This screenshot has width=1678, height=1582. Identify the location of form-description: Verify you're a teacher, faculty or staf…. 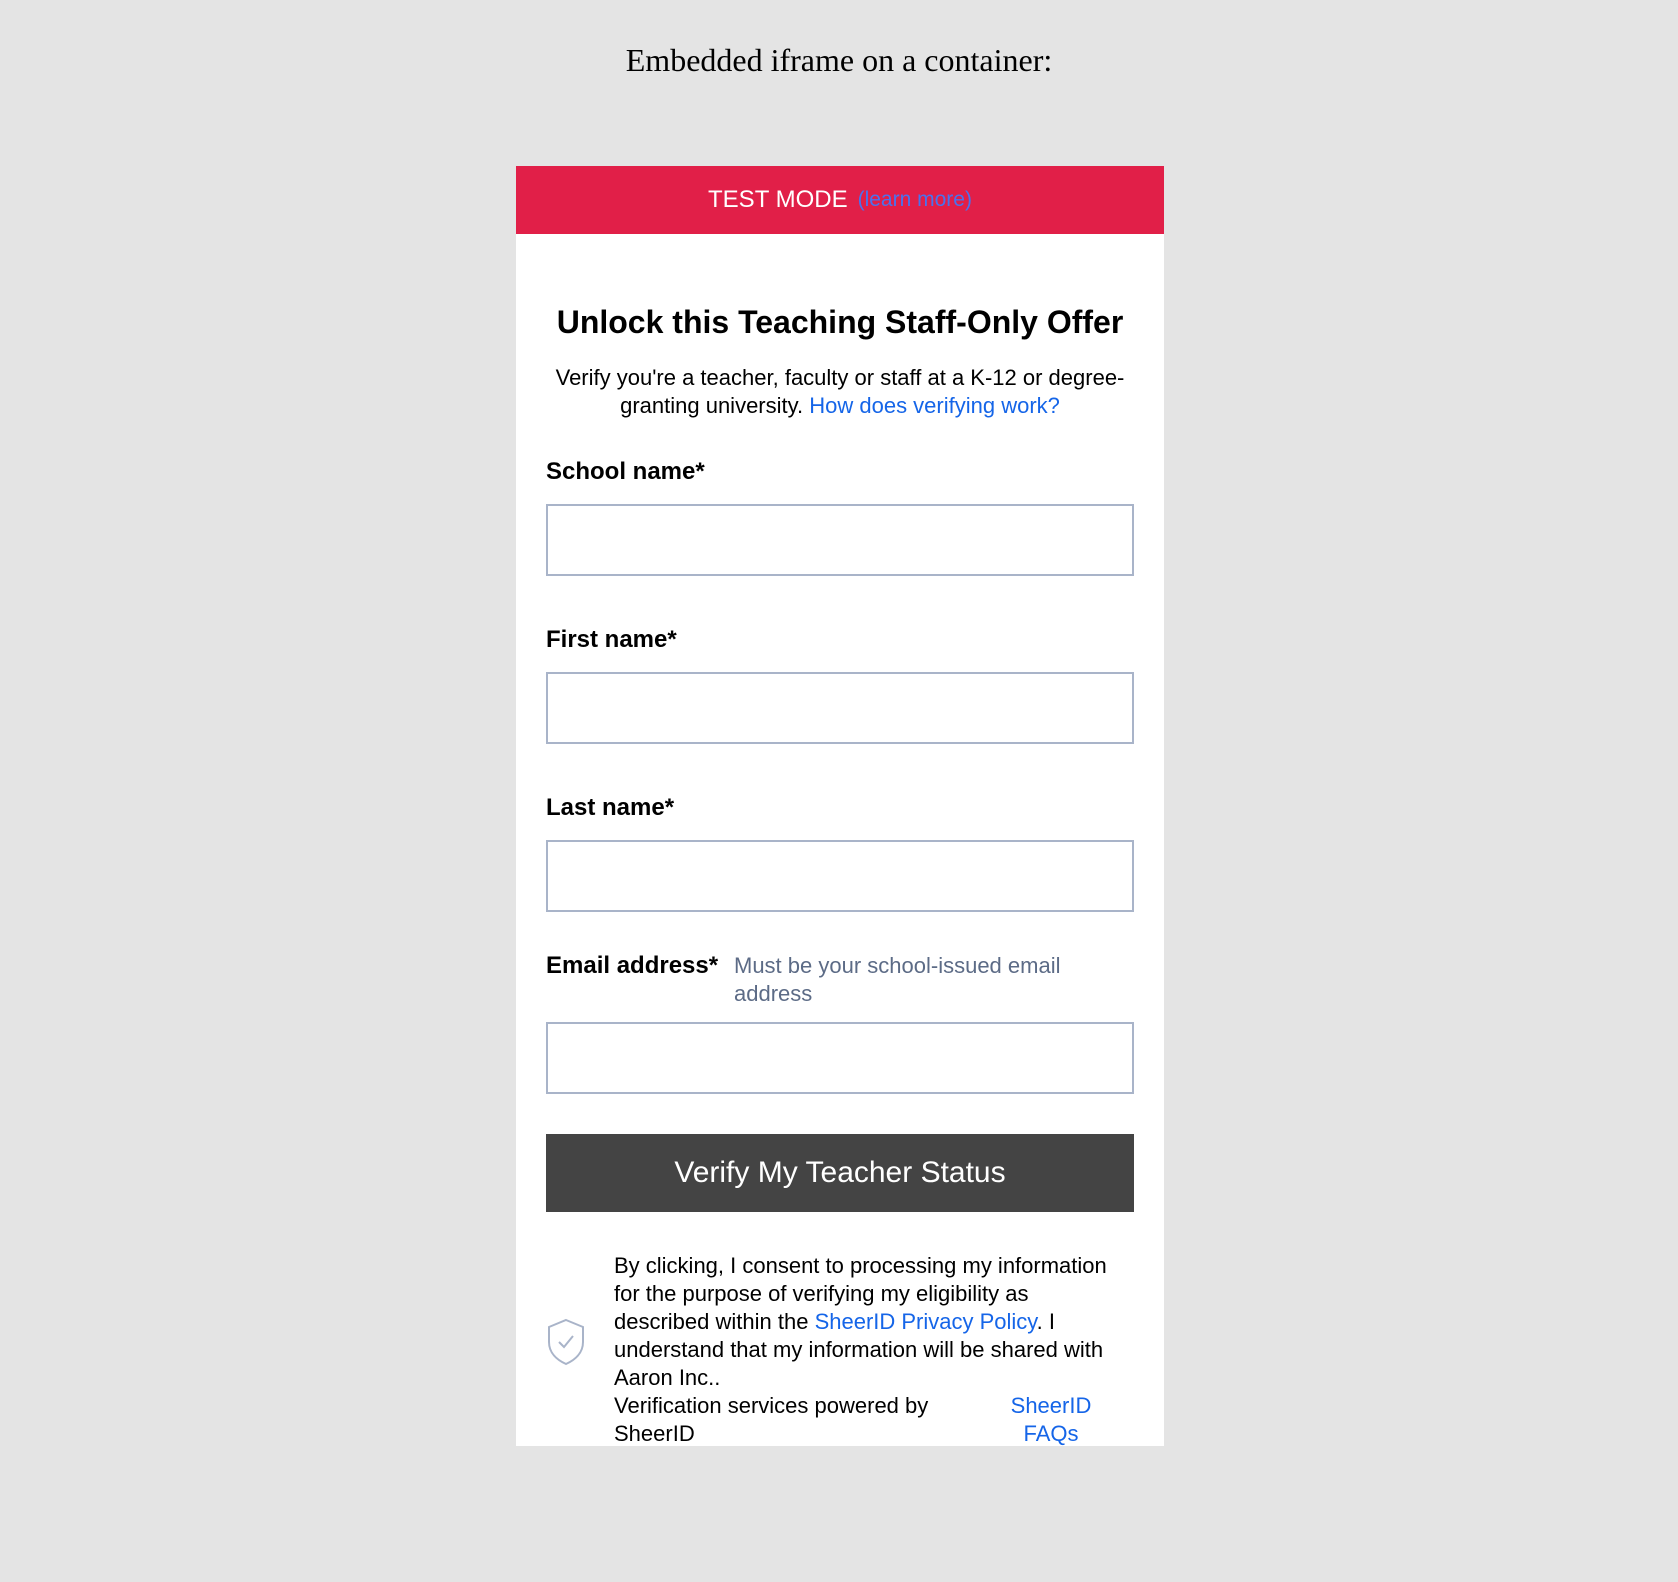
(840, 392).